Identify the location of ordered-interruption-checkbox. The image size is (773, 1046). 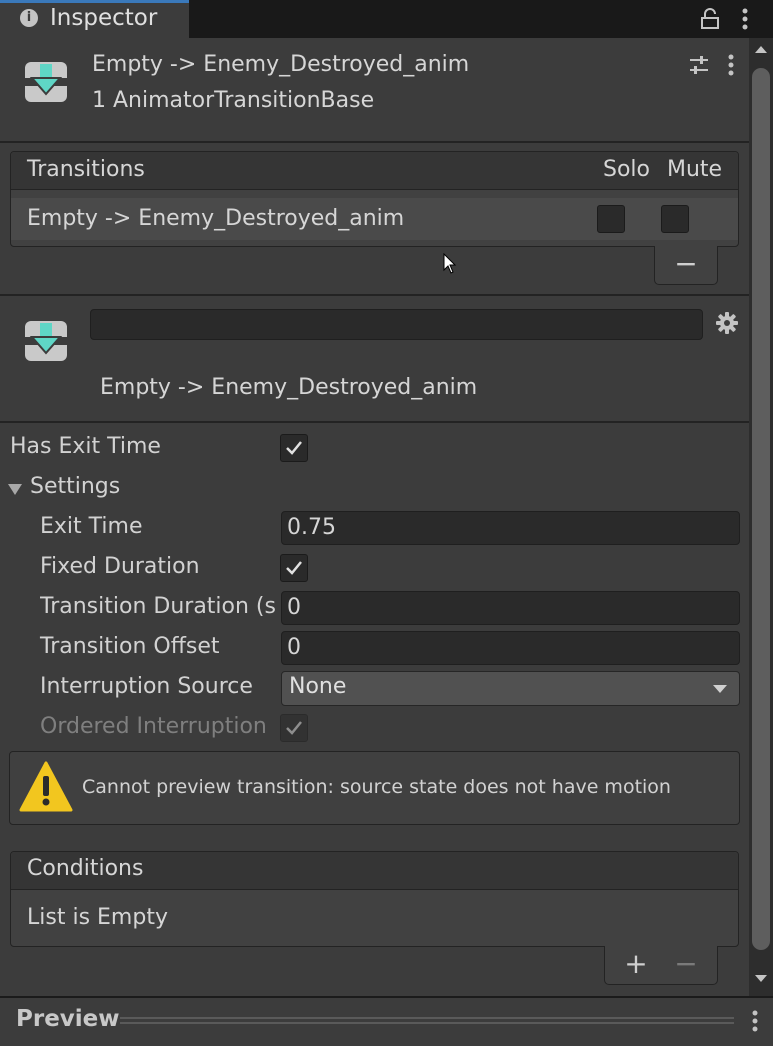
(294, 728).